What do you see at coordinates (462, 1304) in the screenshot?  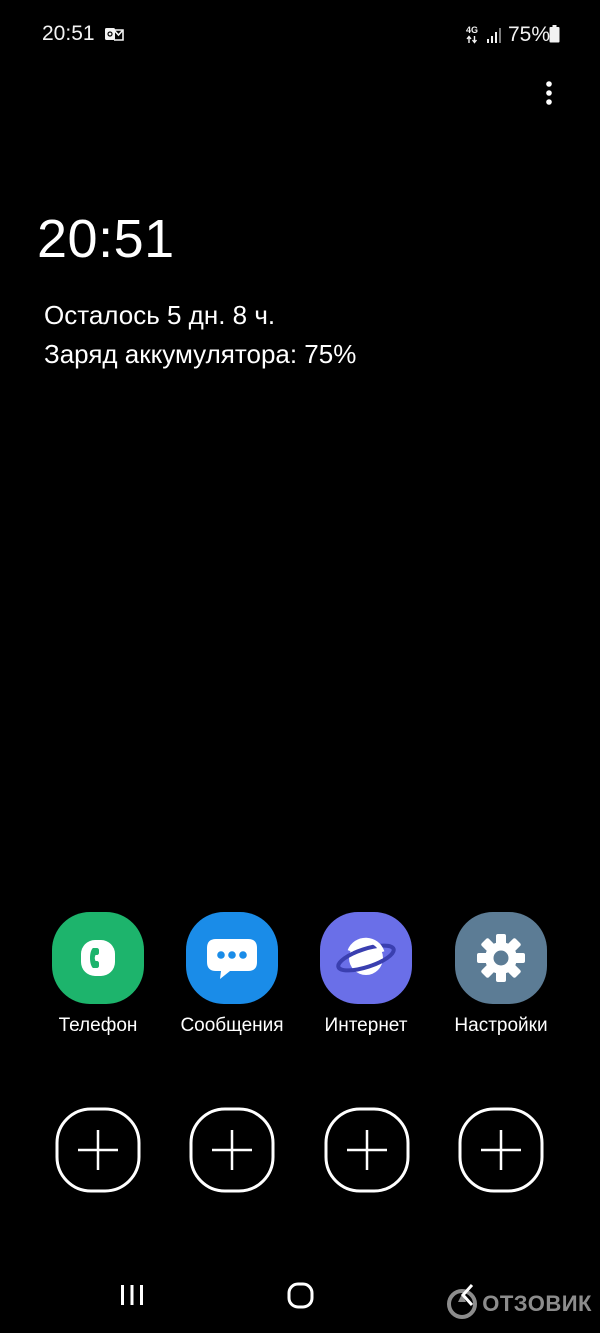 I see `watermark-logo-icon` at bounding box center [462, 1304].